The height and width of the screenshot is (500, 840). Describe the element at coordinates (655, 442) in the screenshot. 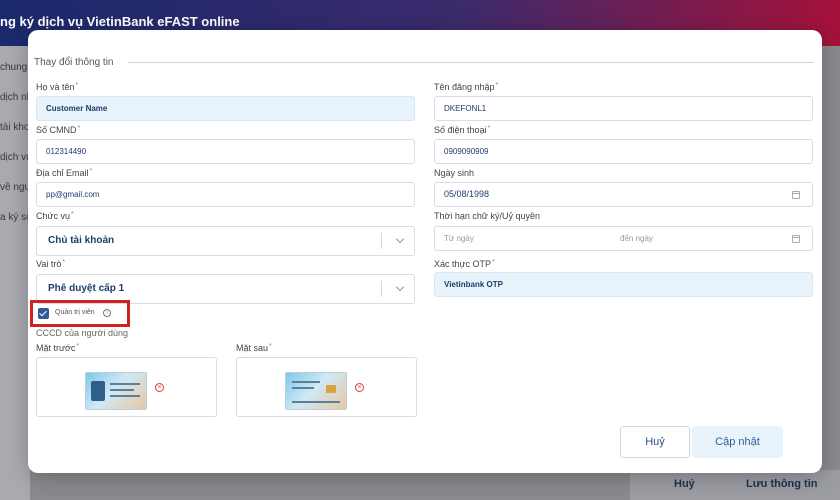

I see `cancel-button: Huỷ` at that location.